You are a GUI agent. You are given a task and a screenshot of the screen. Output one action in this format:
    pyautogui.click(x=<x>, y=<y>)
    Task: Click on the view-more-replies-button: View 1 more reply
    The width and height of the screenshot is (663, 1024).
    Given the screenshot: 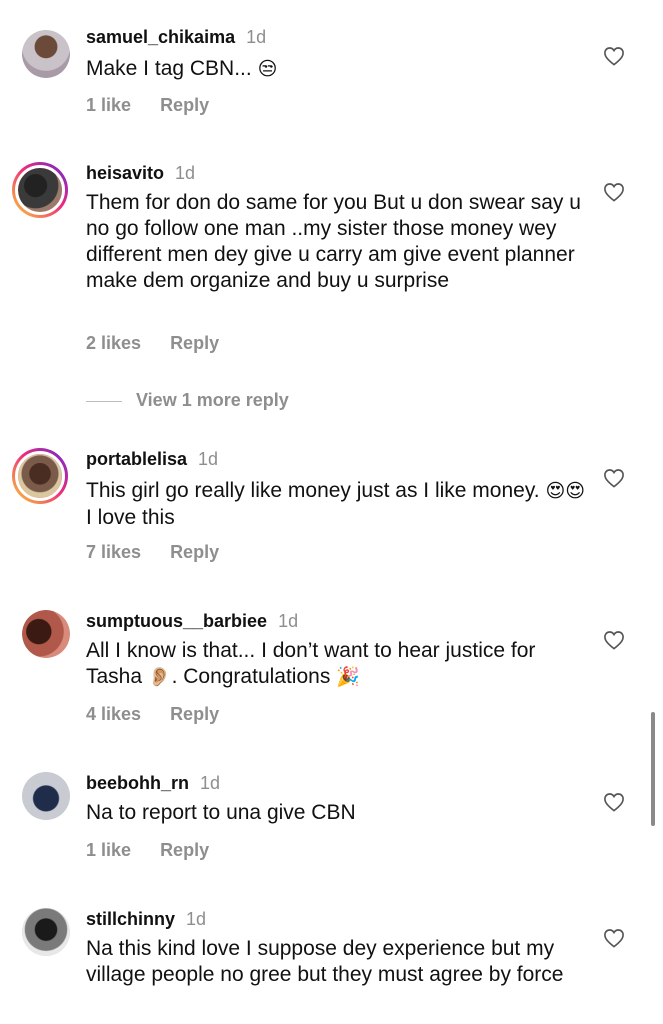 What is the action you would take?
    pyautogui.click(x=187, y=400)
    